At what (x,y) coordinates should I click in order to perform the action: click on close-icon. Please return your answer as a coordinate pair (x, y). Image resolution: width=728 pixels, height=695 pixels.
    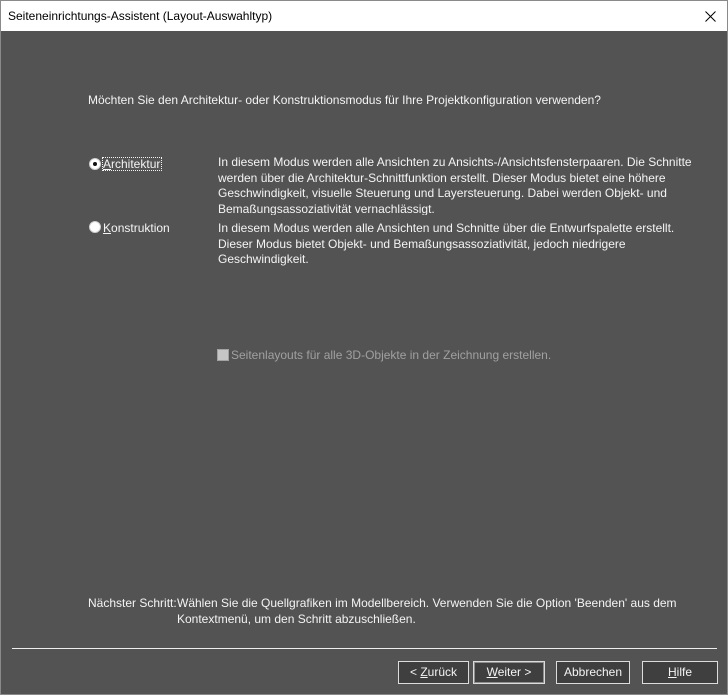
    Looking at the image, I should click on (710, 16).